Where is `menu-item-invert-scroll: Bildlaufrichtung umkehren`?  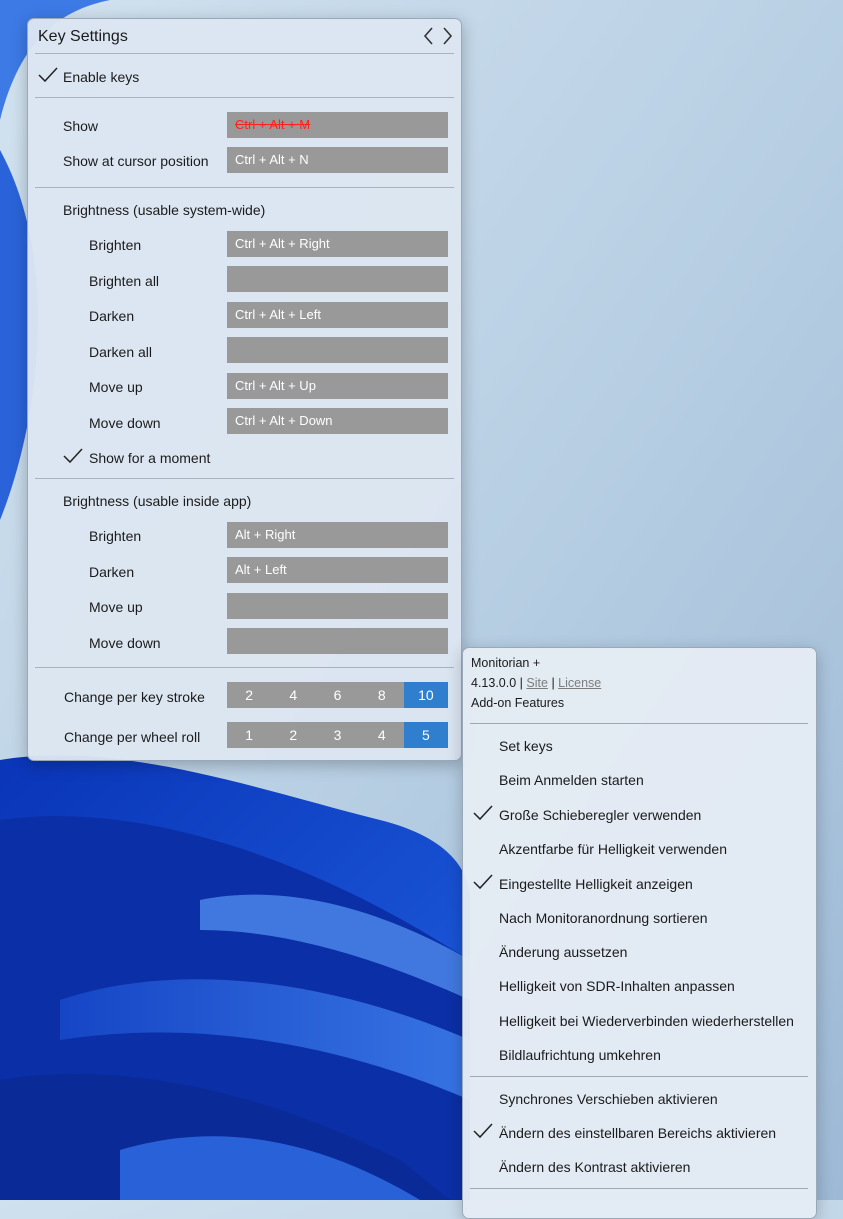
menu-item-invert-scroll: Bildlaufrichtung umkehren is located at coordinates (580, 1055).